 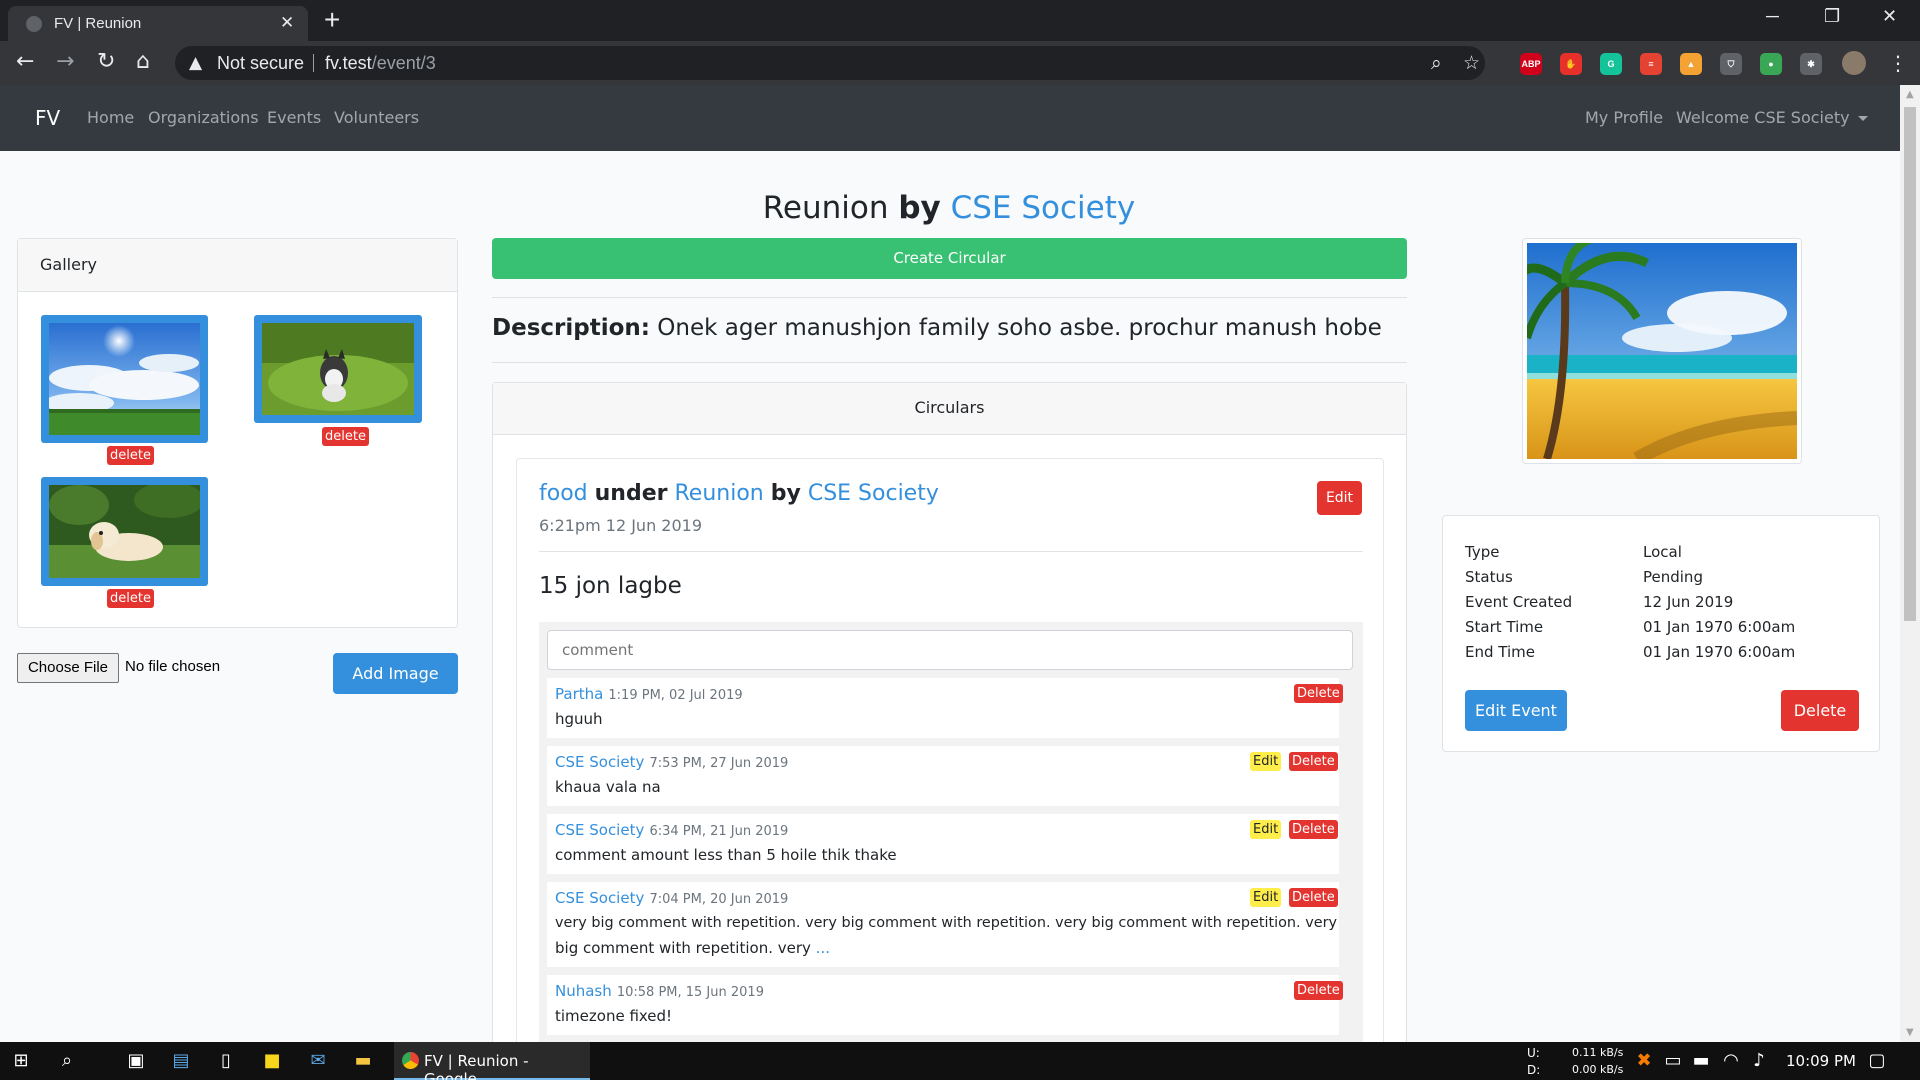 I want to click on circular-title-link: food, so click(x=563, y=493).